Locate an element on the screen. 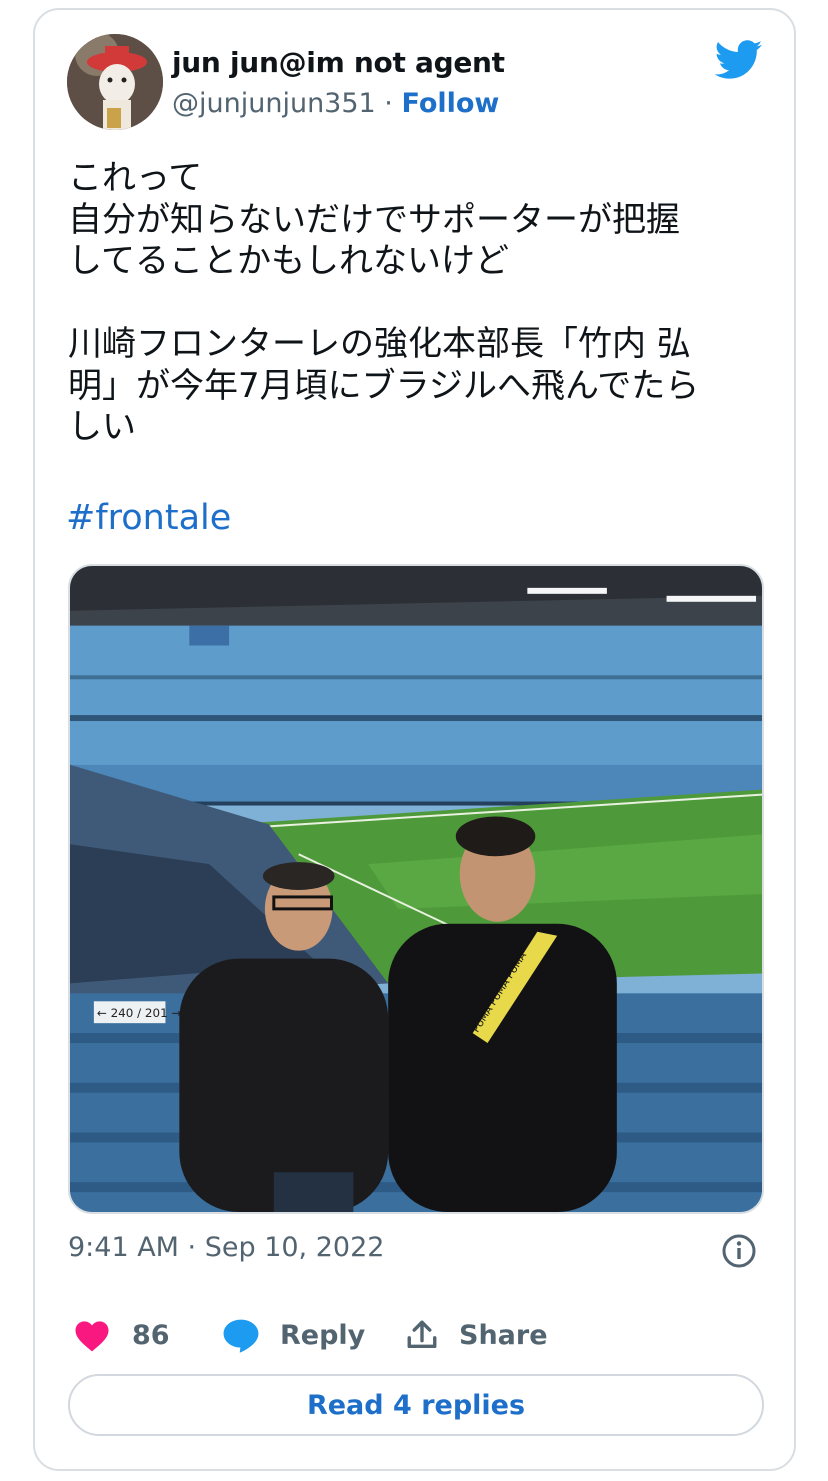 The height and width of the screenshot is (1481, 828). reply-label: Reply is located at coordinates (323, 1335).